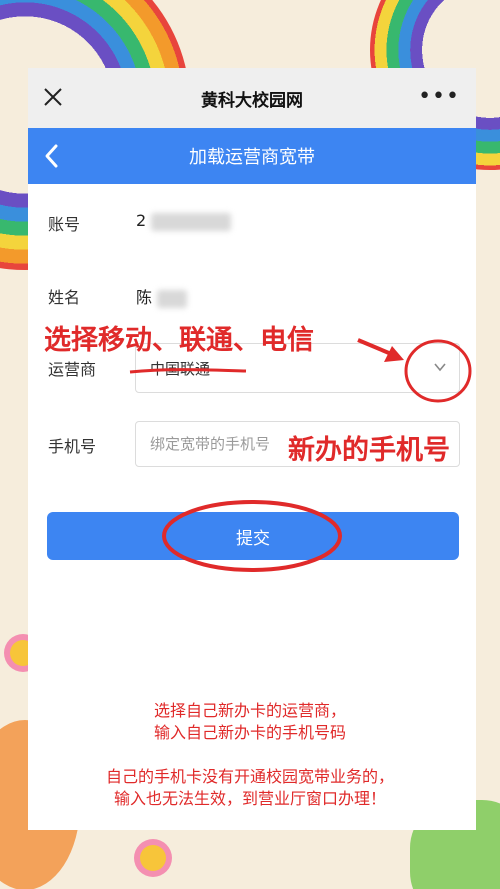 Image resolution: width=500 pixels, height=889 pixels. Describe the element at coordinates (53, 97) in the screenshot. I see `close-icon` at that location.